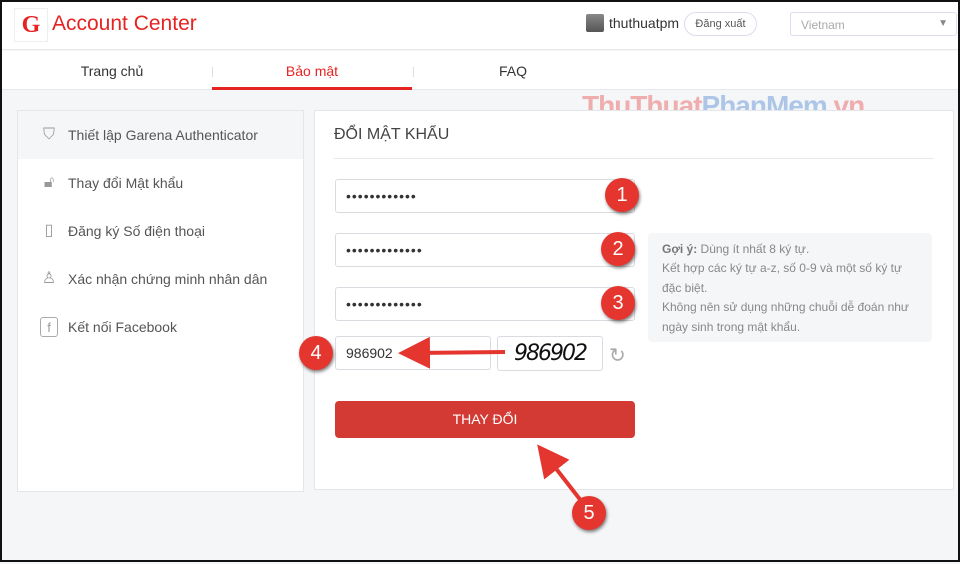 The image size is (960, 564). Describe the element at coordinates (618, 249) in the screenshot. I see `annotation-badge: 2` at that location.